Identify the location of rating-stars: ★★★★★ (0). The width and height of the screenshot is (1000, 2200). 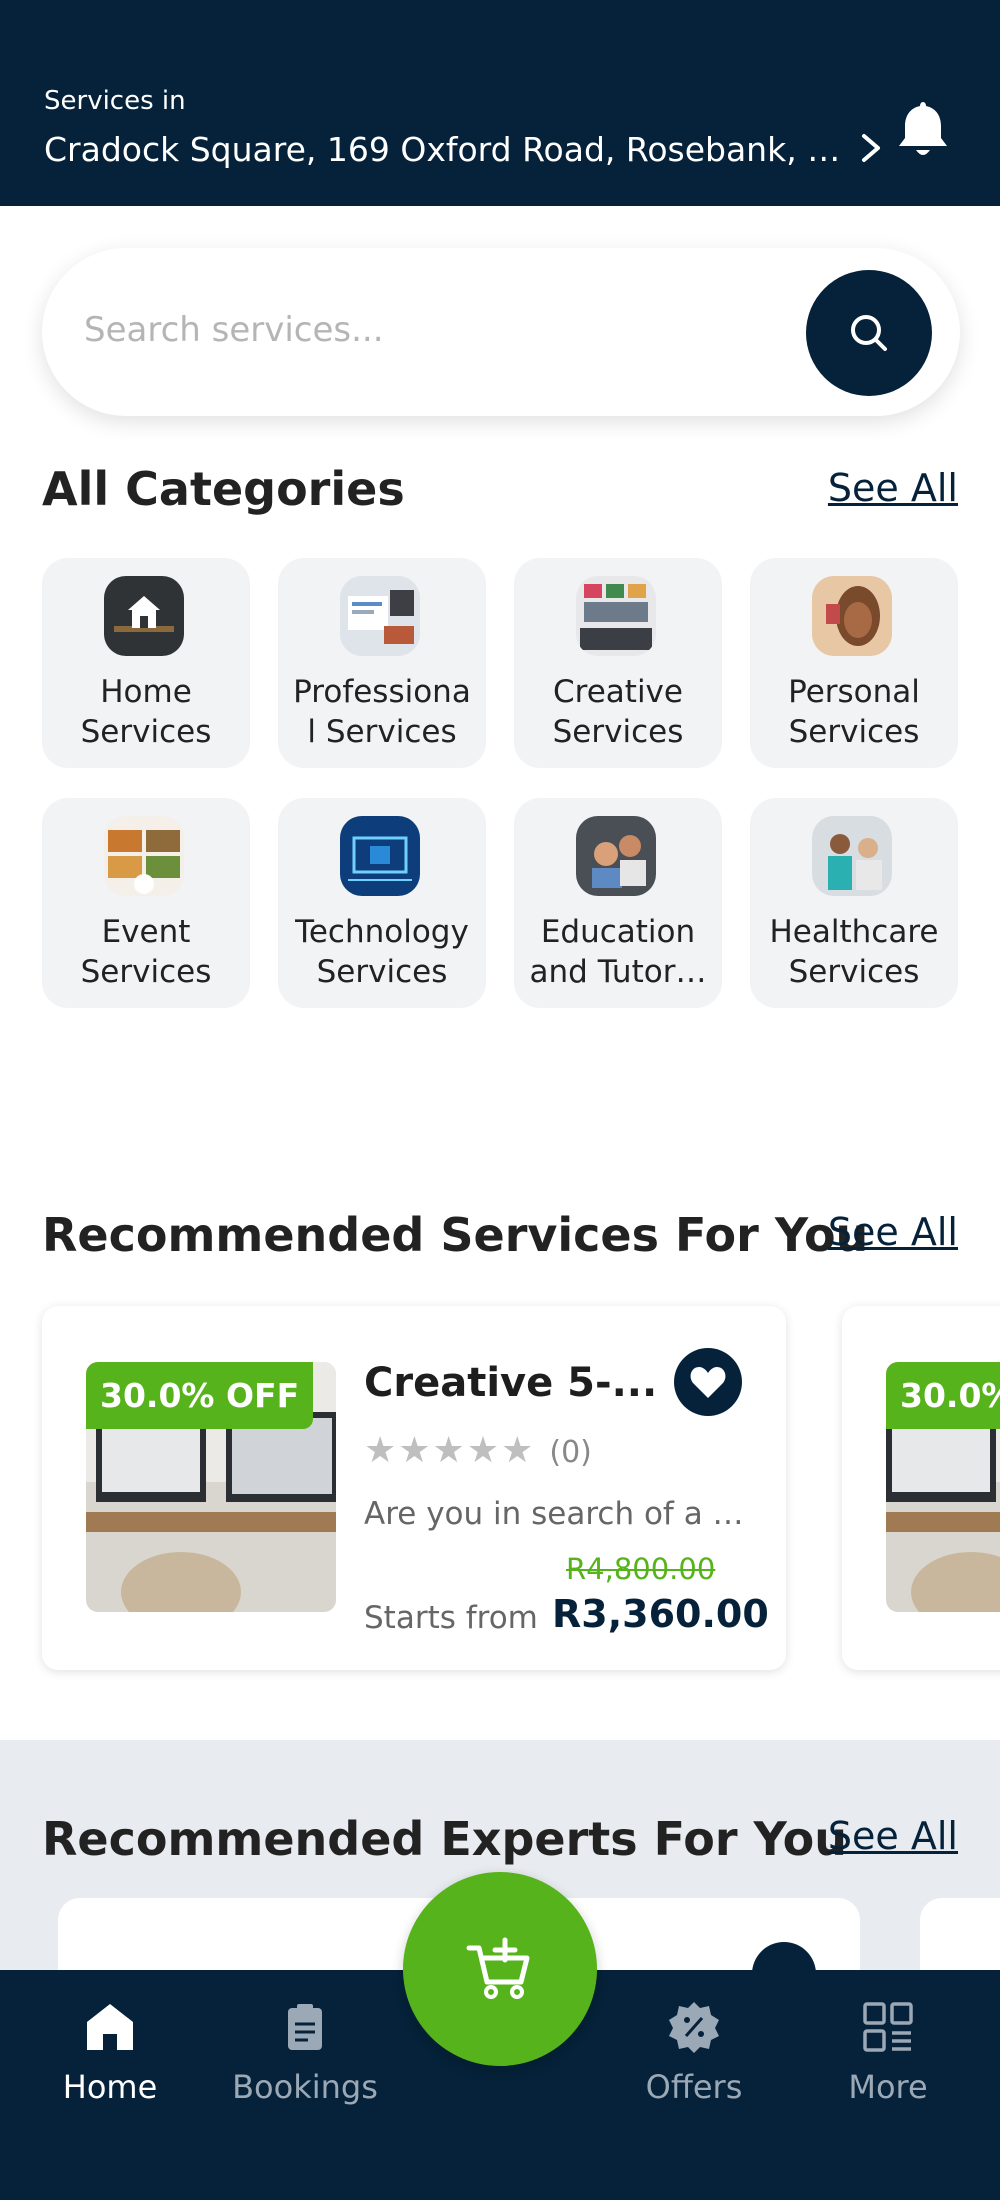
(478, 1450).